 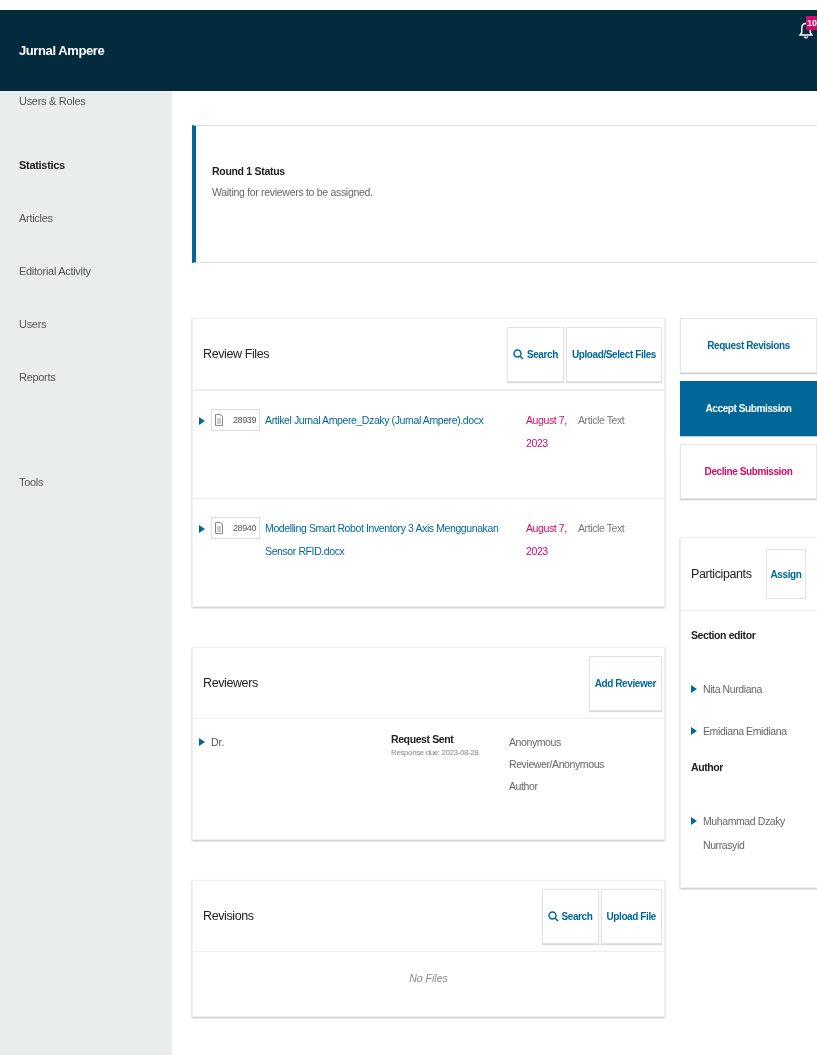 What do you see at coordinates (748, 345) in the screenshot?
I see `decision-button: Request Revisions` at bounding box center [748, 345].